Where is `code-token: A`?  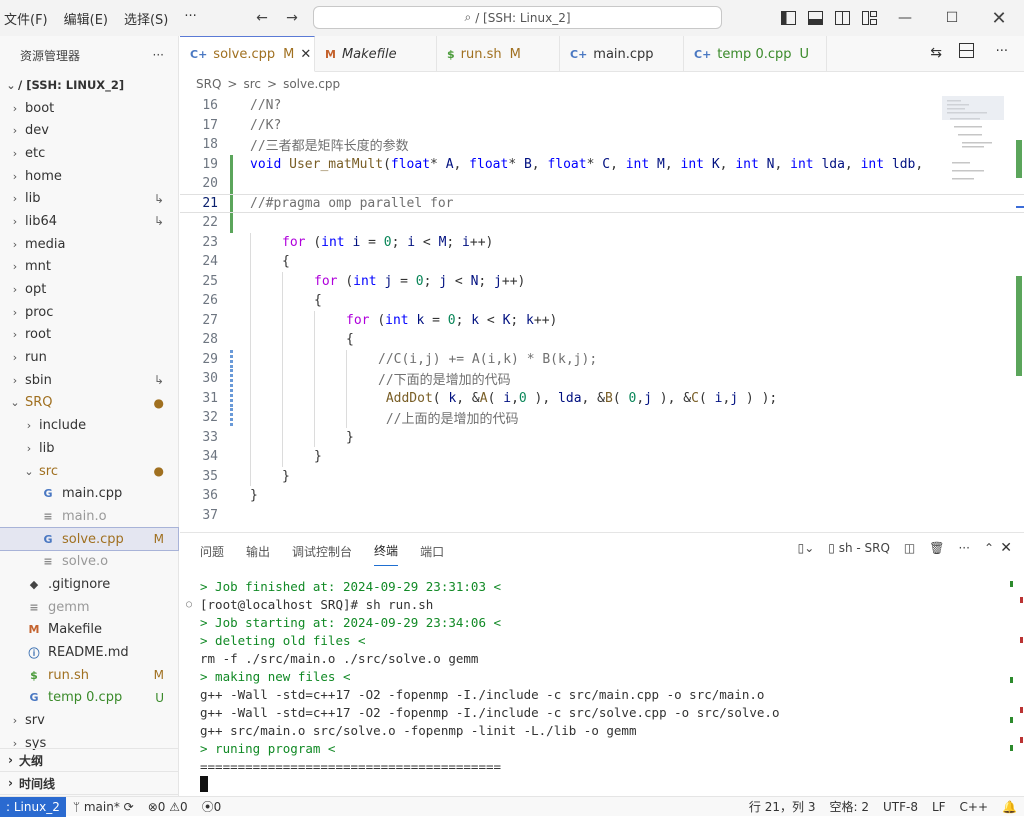 code-token: A is located at coordinates (449, 164).